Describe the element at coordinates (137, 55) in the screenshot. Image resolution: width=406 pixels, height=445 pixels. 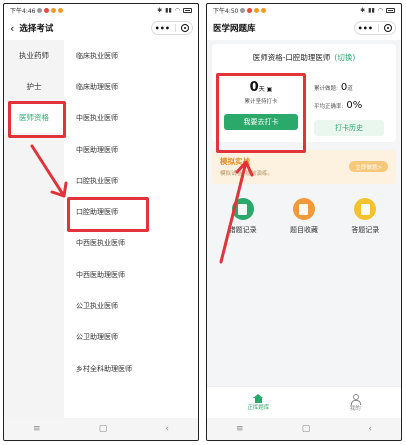
I see `exam-item: 临床执业医师` at that location.